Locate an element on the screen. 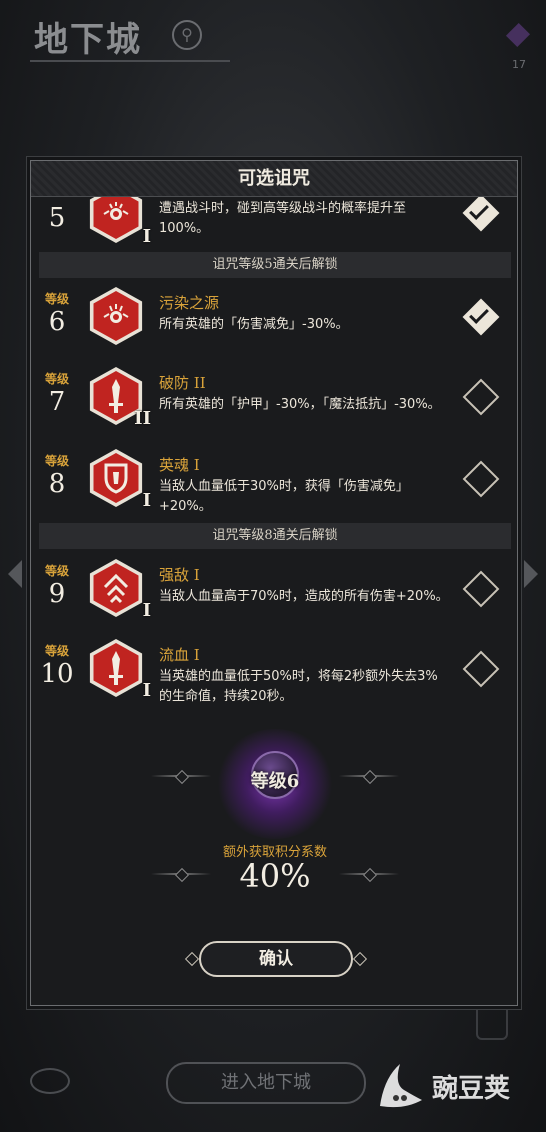  curse-description: 所有英雄的「伤害减免」-30%。 is located at coordinates (254, 324).